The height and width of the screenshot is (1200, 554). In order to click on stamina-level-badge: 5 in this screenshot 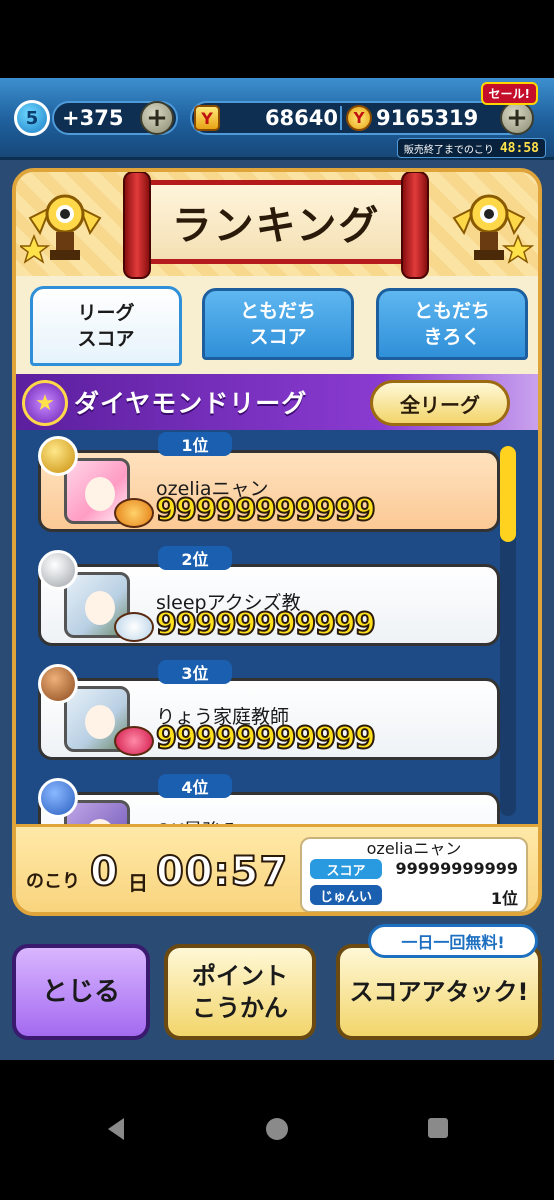, I will do `click(32, 118)`.